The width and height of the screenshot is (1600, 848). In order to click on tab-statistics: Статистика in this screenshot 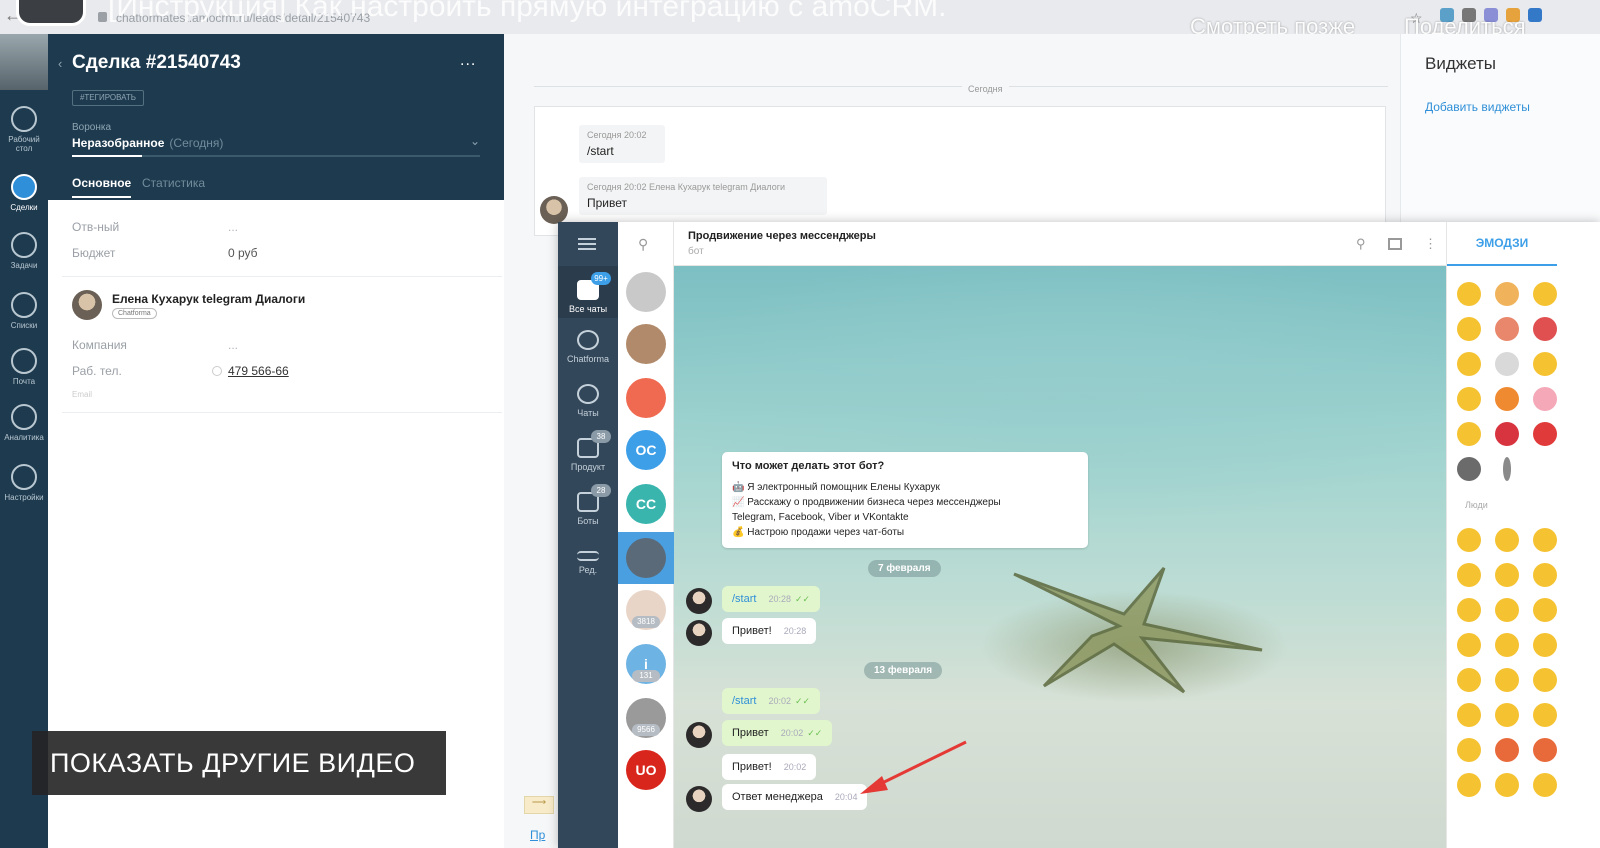, I will do `click(173, 183)`.